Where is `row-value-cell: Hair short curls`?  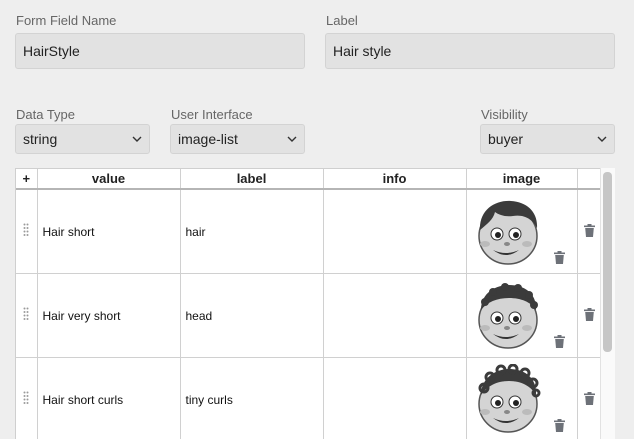 row-value-cell: Hair short curls is located at coordinates (109, 398).